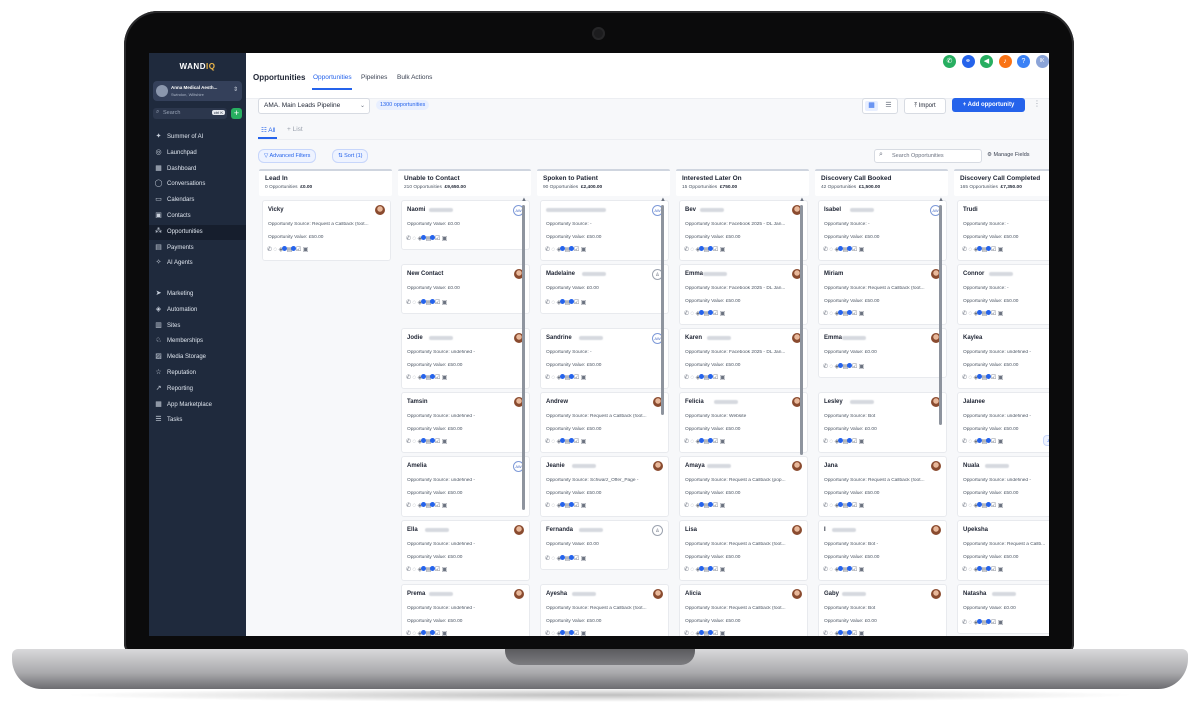 This screenshot has width=1200, height=714. Describe the element at coordinates (465, 225) in the screenshot. I see `opportunity-card: NaomiAWOpportunity Value: £0.00✆◌◈▤☑▣` at that location.